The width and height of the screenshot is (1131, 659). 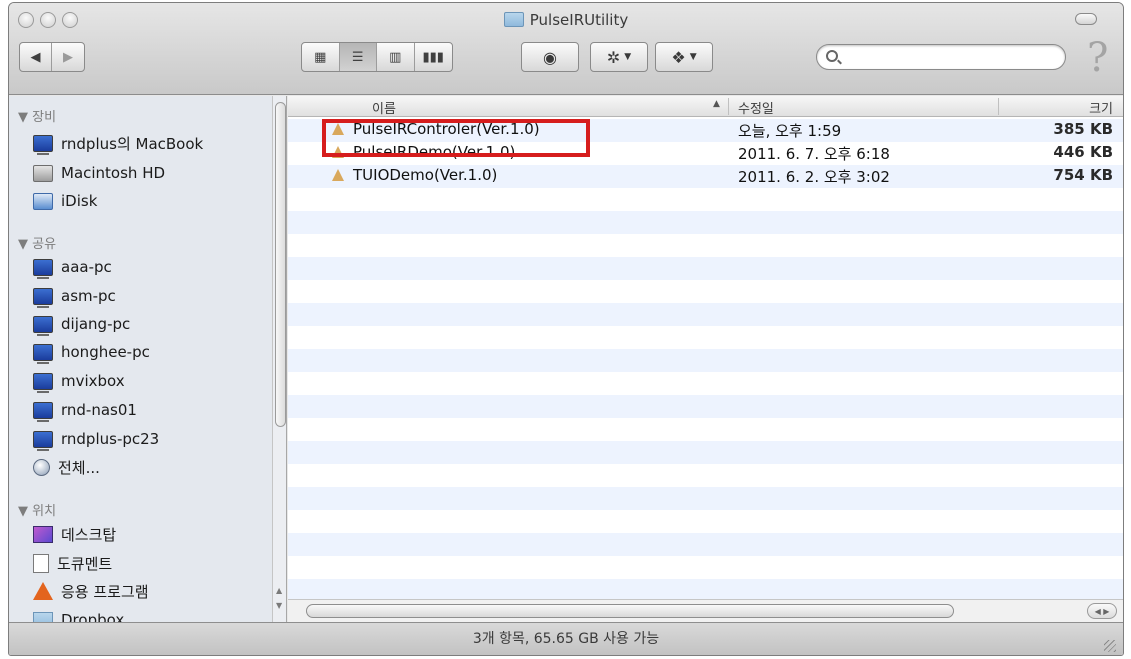 I want to click on scroll-down-icon: ▼, so click(x=279, y=605).